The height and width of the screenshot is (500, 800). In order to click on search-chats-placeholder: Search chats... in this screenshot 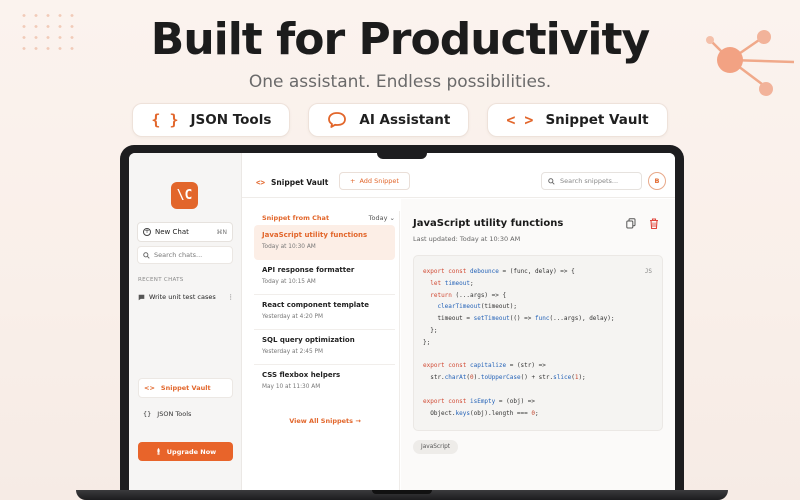, I will do `click(178, 255)`.